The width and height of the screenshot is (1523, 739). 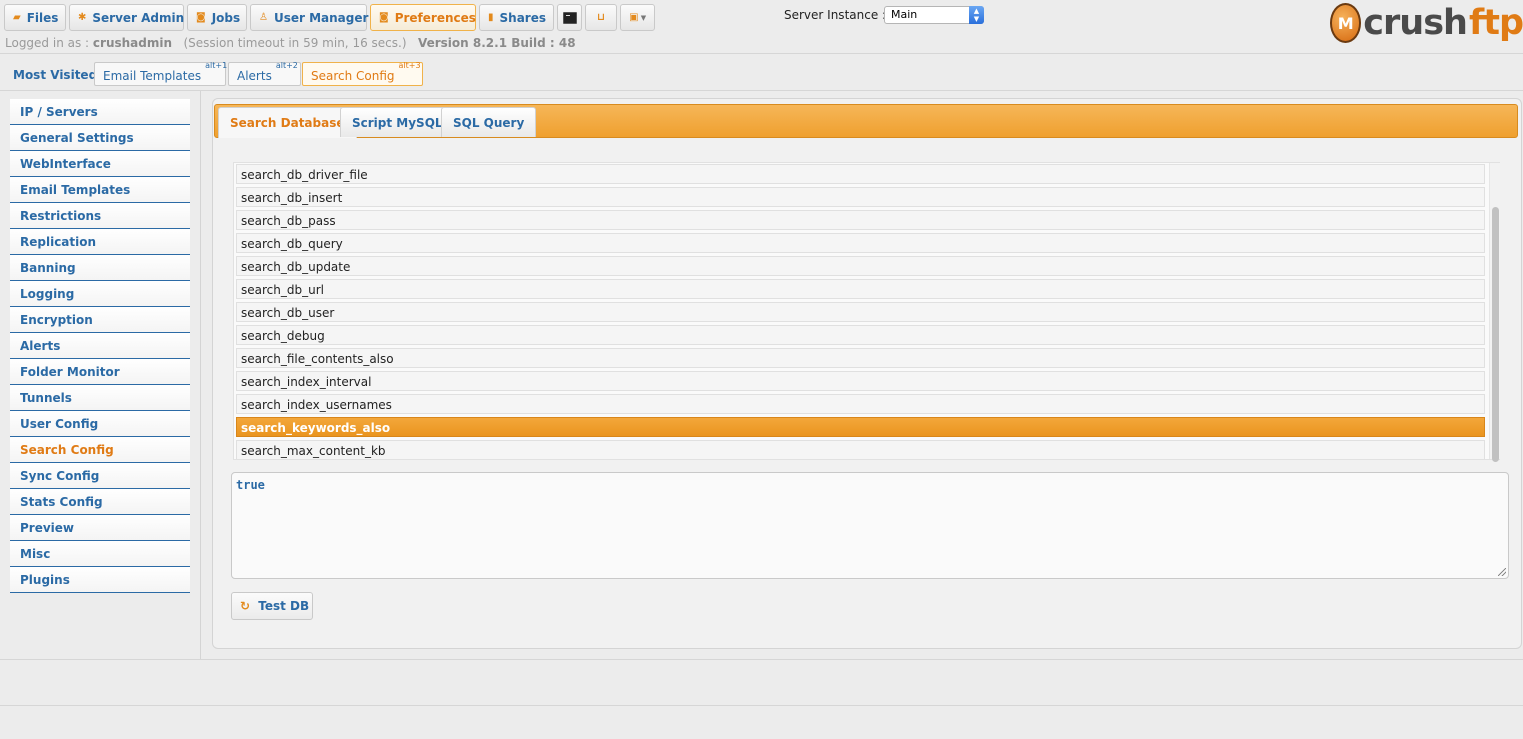 I want to click on most-visited-label: Most Visited :, so click(x=60, y=75).